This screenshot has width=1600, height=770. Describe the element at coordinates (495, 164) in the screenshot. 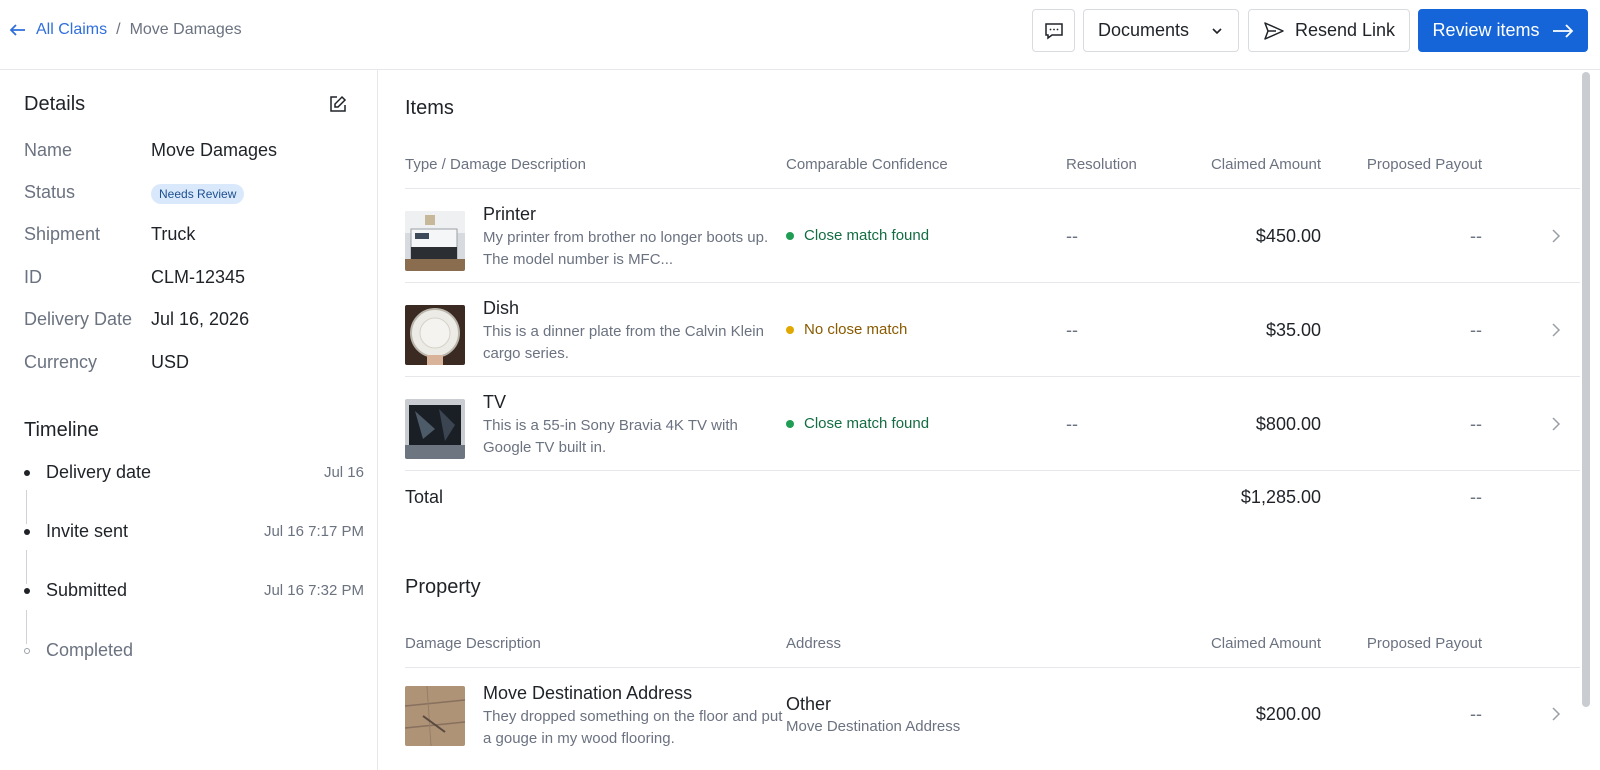

I see `col-type-description: Type / Damage Description` at that location.